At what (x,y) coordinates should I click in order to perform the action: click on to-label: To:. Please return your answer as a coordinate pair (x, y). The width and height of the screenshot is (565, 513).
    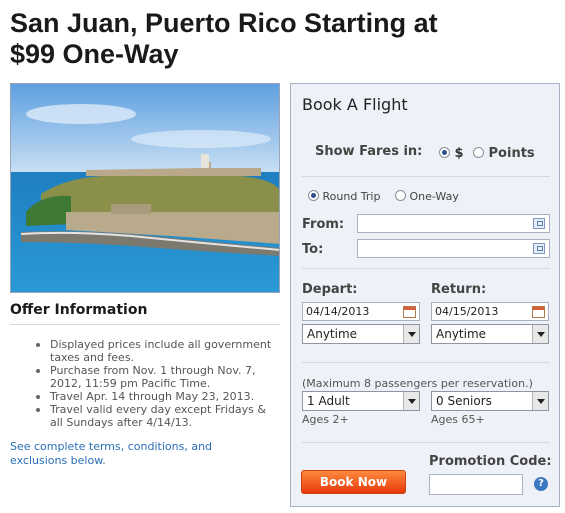
    Looking at the image, I should click on (313, 249).